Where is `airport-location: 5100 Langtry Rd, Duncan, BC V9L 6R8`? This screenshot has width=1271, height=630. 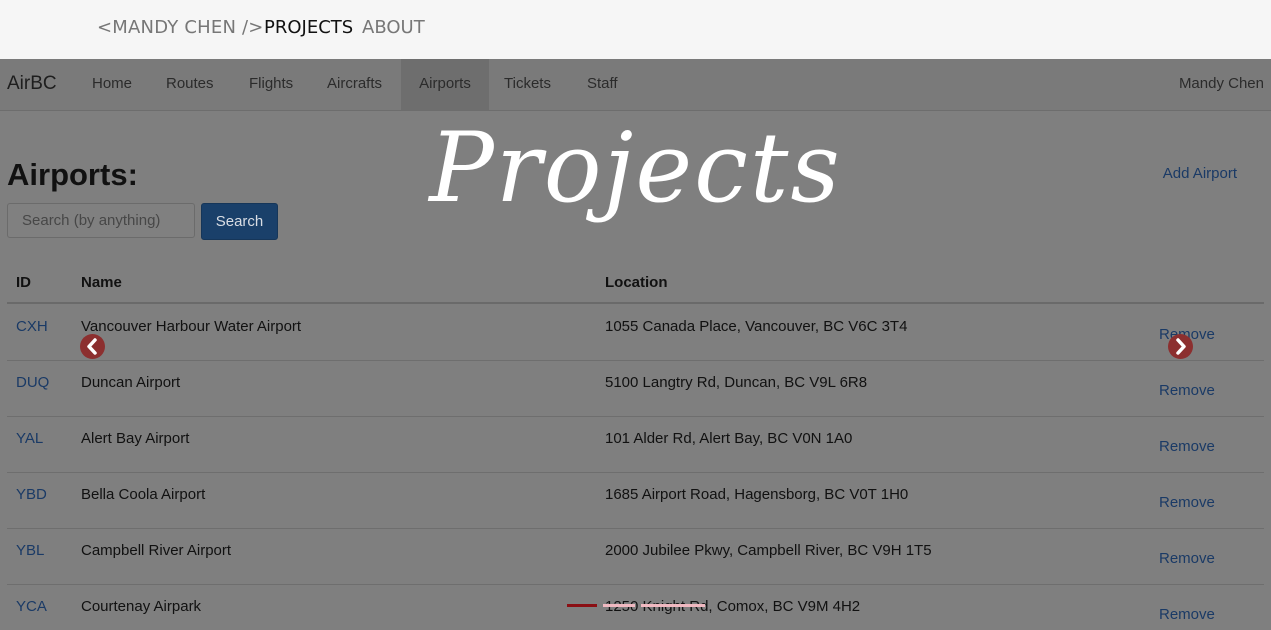
airport-location: 5100 Langtry Rd, Duncan, BC V9L 6R8 is located at coordinates (736, 382).